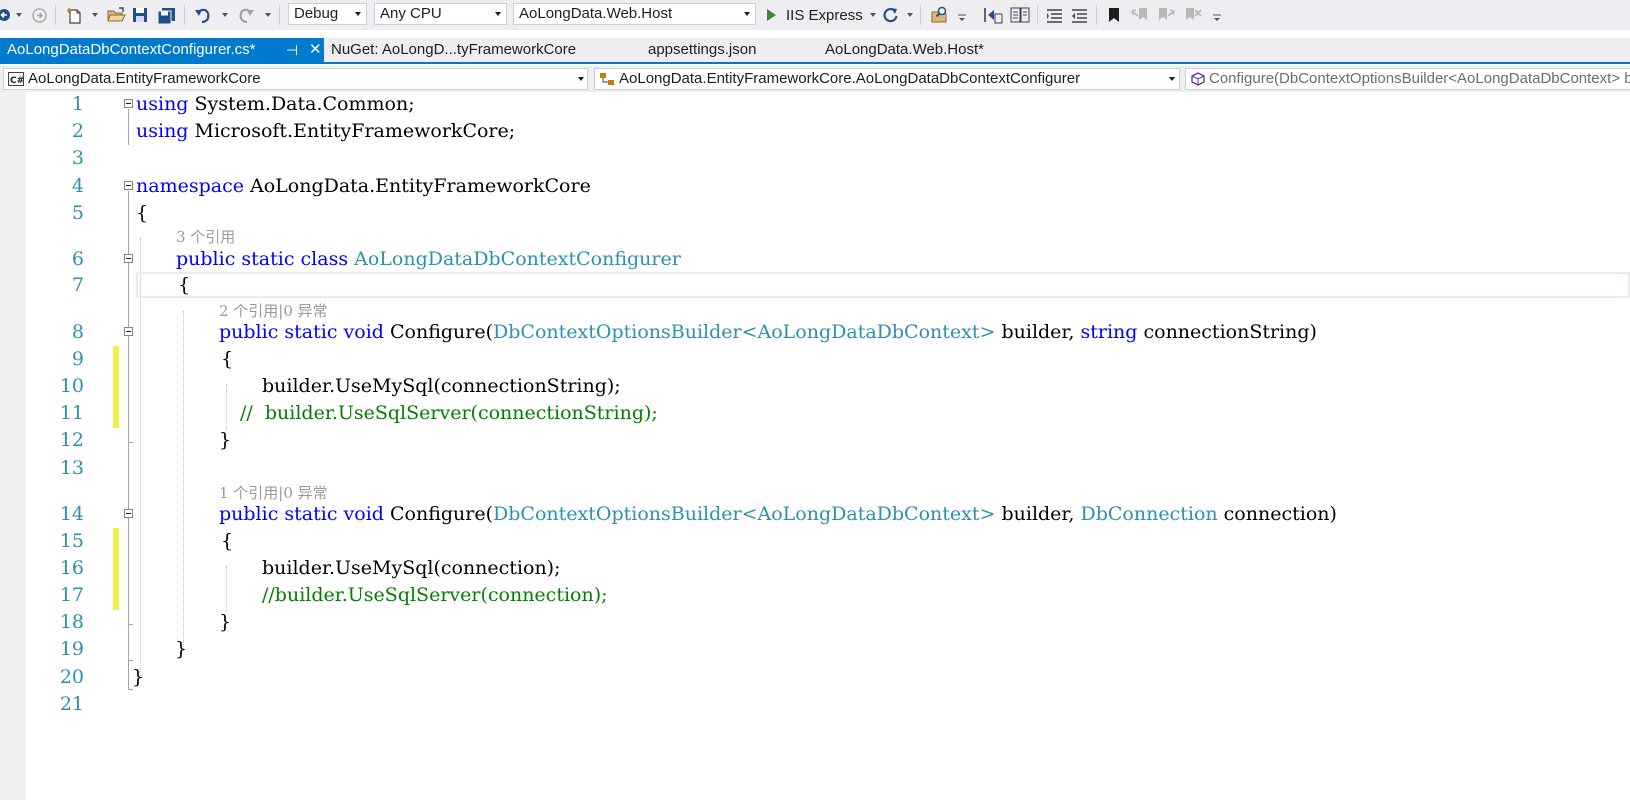 Image resolution: width=1630 pixels, height=800 pixels. I want to click on code-text: builder.UseMySql(connectionString);, so click(441, 386).